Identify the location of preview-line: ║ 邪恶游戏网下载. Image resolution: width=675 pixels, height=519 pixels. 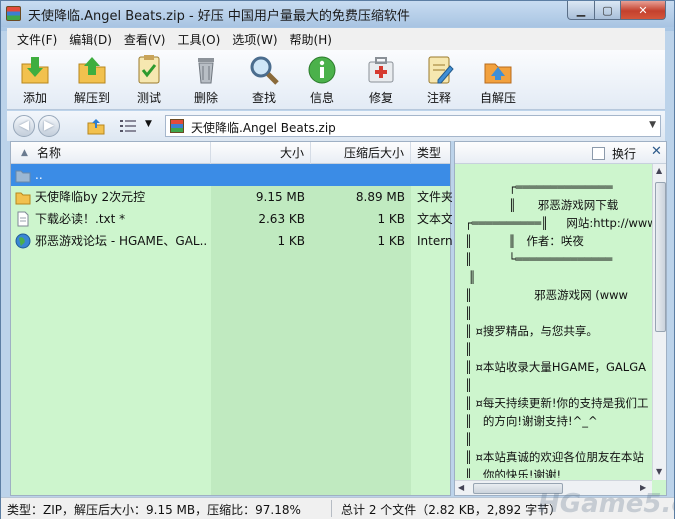
(542, 205).